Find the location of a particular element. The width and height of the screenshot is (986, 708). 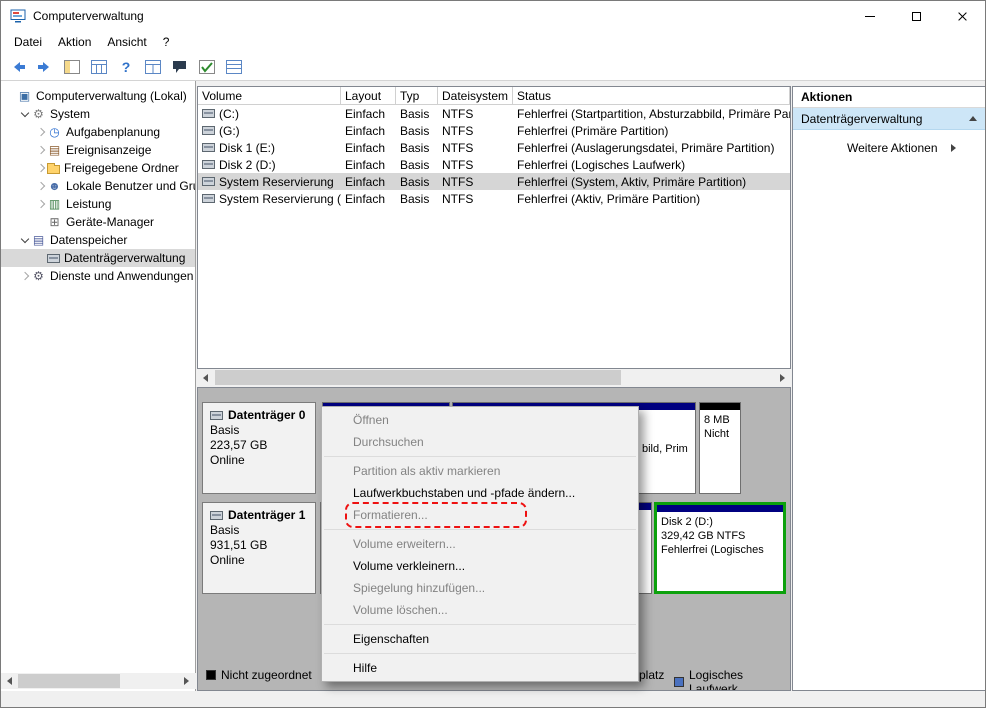

legend-unallocated: Nicht zugeordnet is located at coordinates (259, 675).